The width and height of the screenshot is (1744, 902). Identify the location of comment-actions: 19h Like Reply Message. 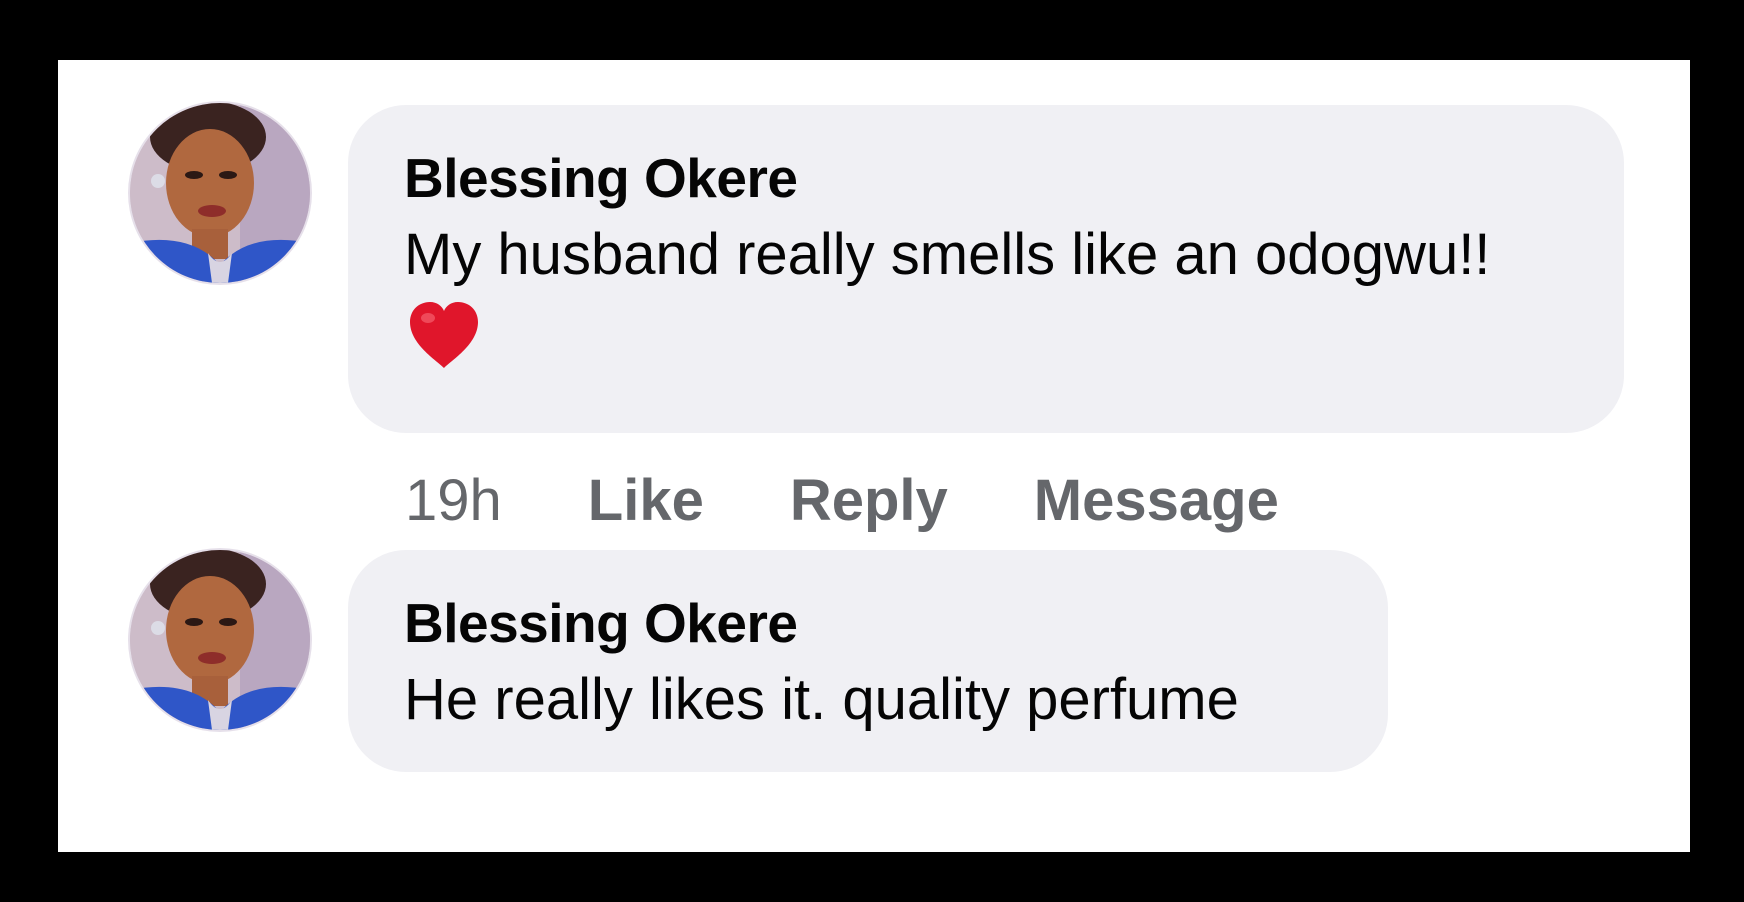
(842, 500).